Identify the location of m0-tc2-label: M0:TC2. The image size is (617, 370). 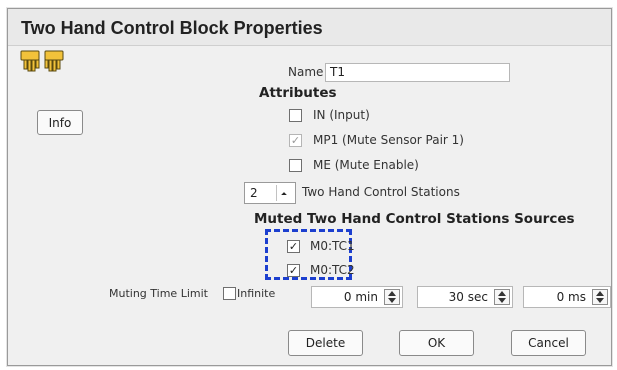
(332, 270).